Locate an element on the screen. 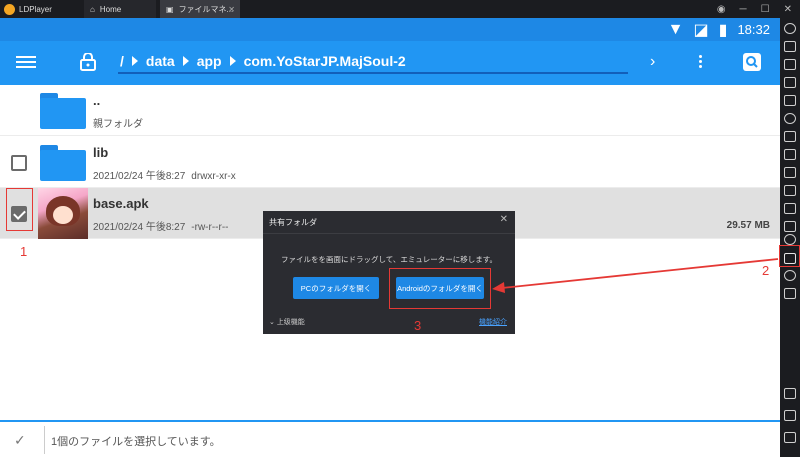  rotate-icon is located at coordinates (790, 118).